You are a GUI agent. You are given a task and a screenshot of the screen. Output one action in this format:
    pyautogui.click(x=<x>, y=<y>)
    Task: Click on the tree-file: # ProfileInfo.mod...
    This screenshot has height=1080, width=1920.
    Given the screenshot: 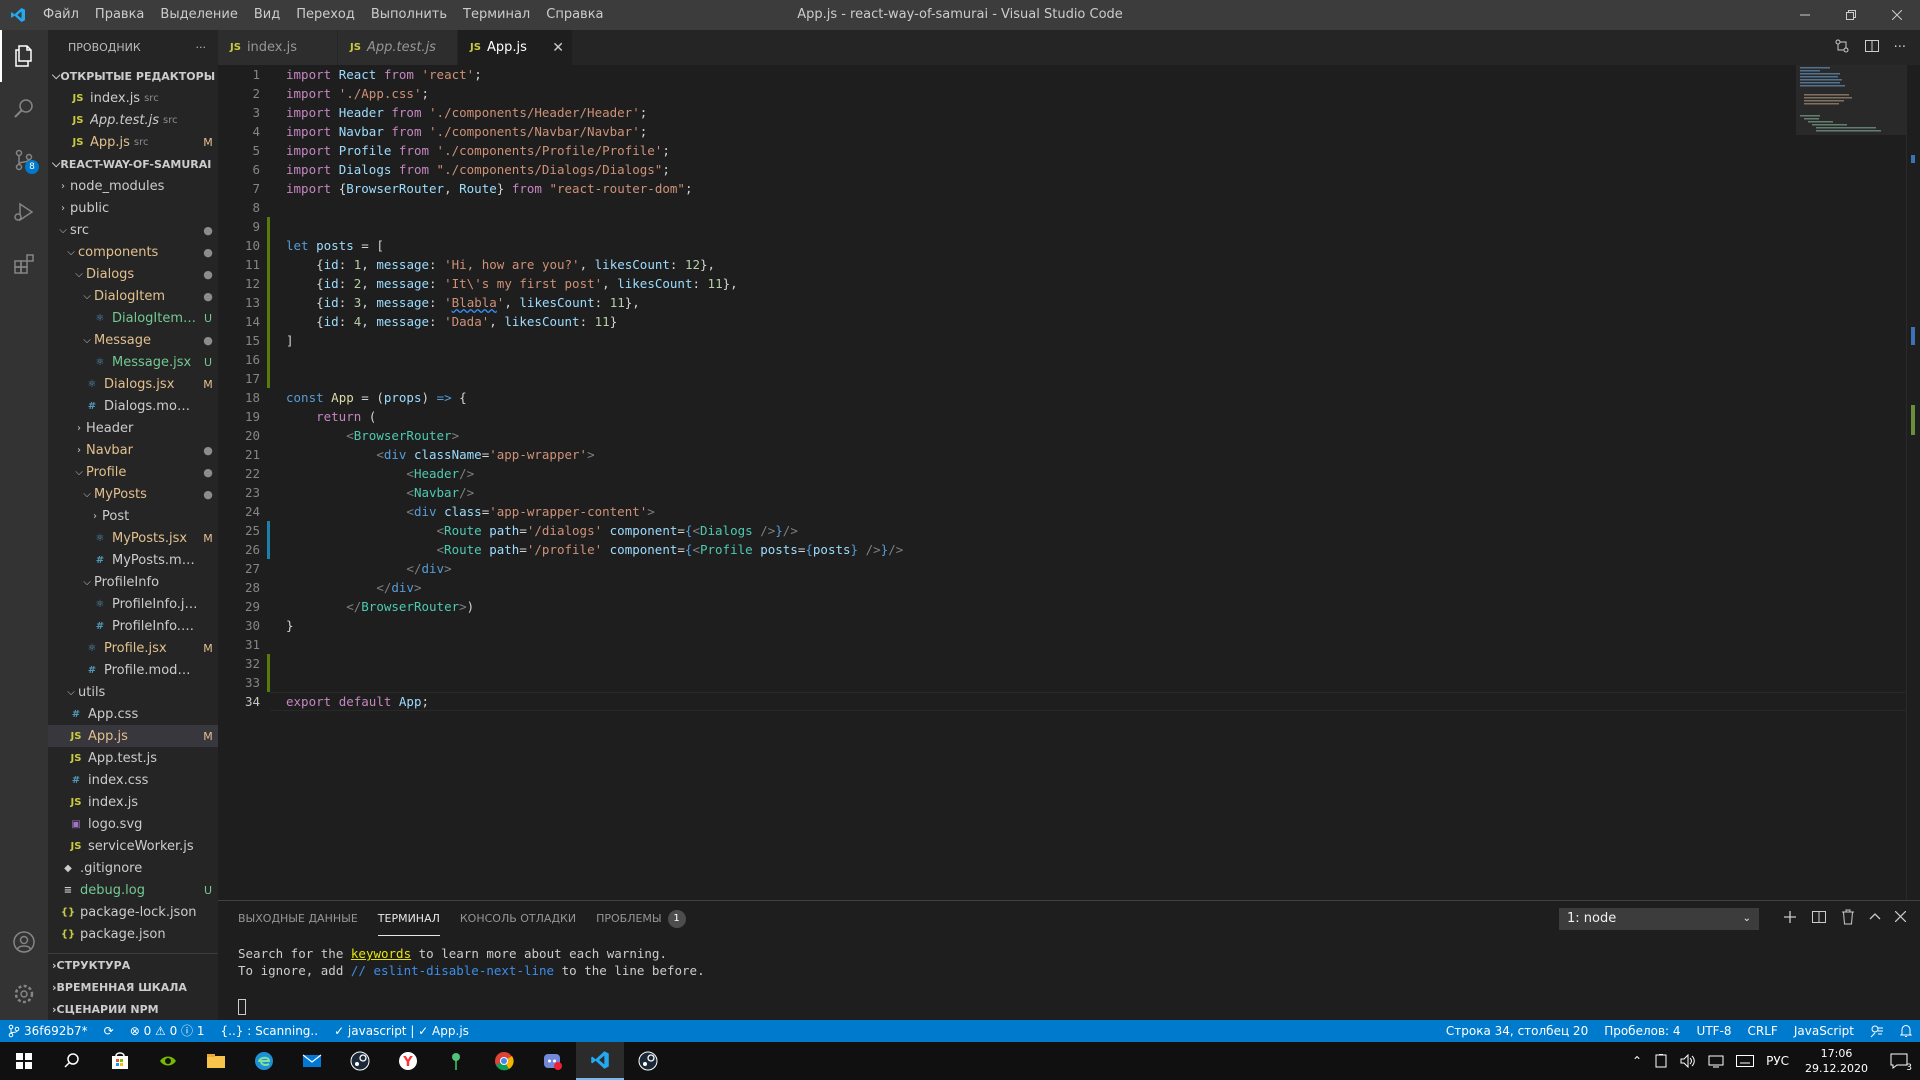 What is the action you would take?
    pyautogui.click(x=133, y=626)
    